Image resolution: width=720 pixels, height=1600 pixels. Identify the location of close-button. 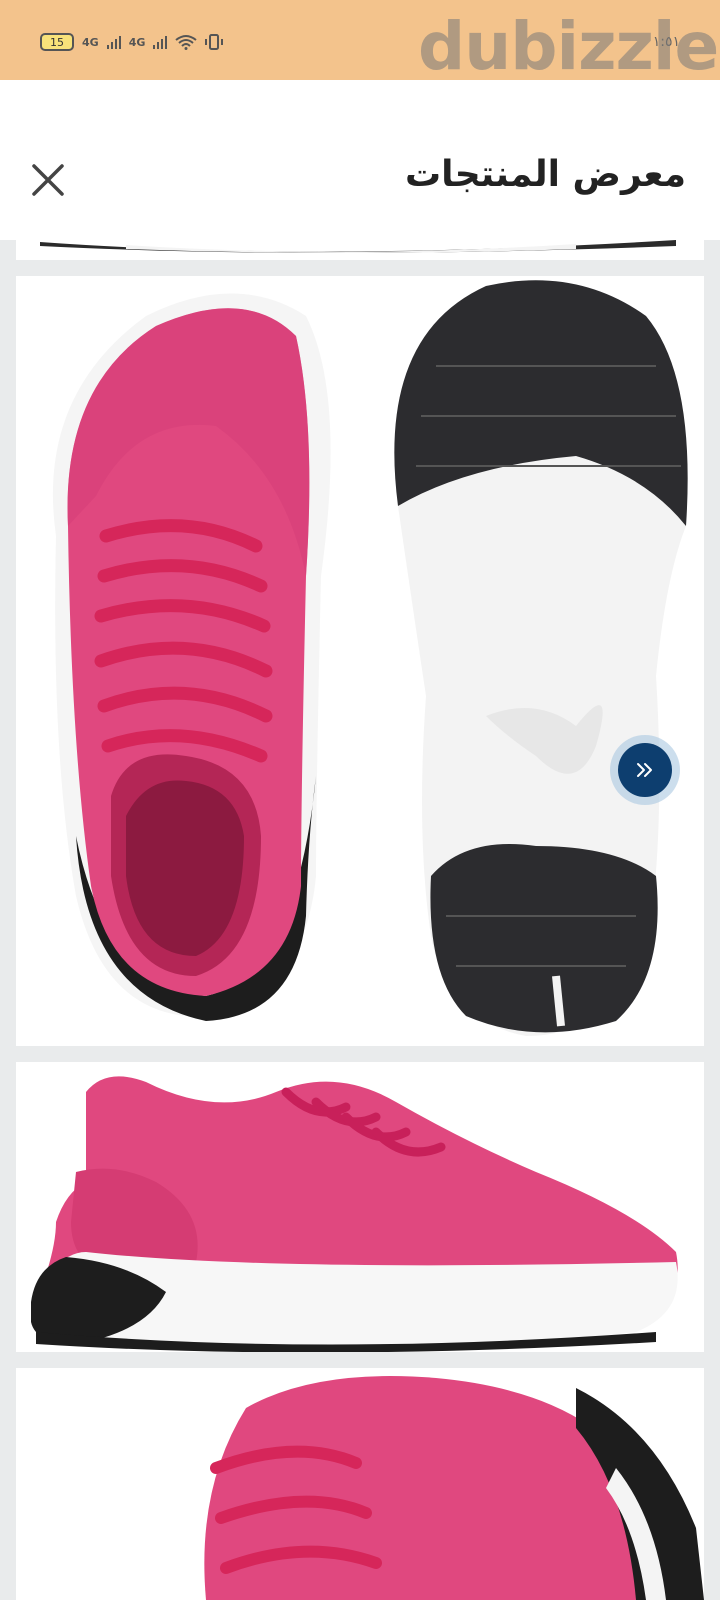
(48, 180).